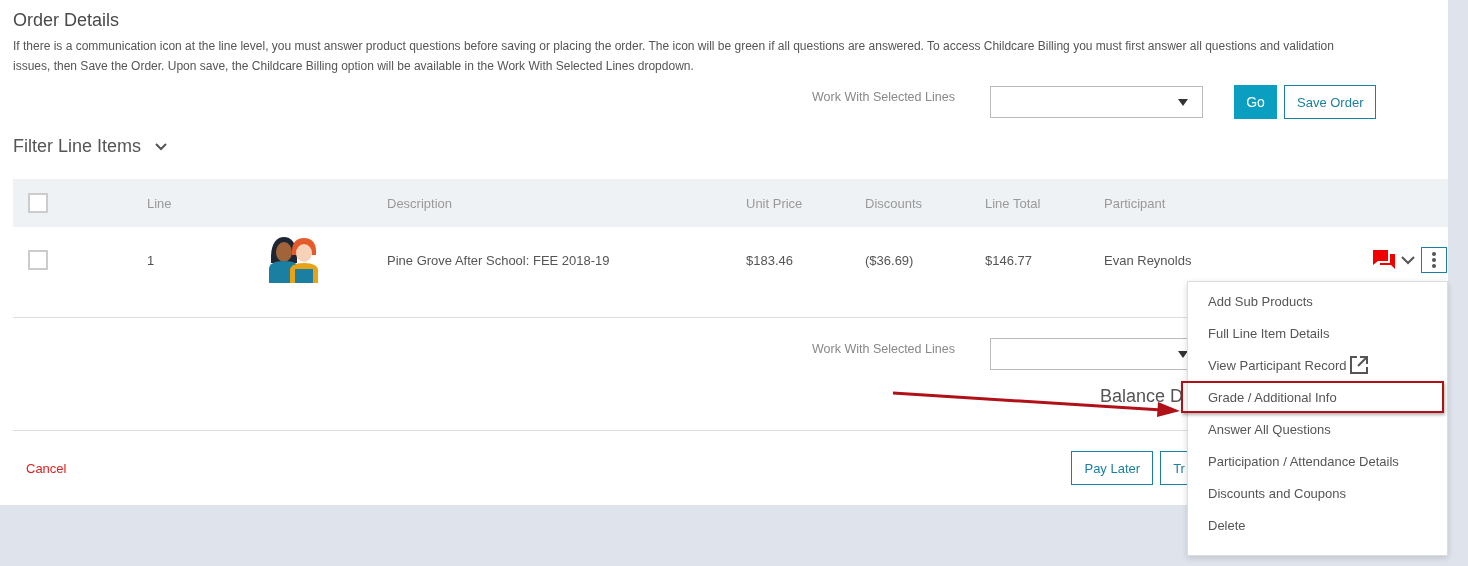 This screenshot has width=1468, height=566. I want to click on description-cell-text: Pine Grove After School: FEE 2018-19, so click(499, 260).